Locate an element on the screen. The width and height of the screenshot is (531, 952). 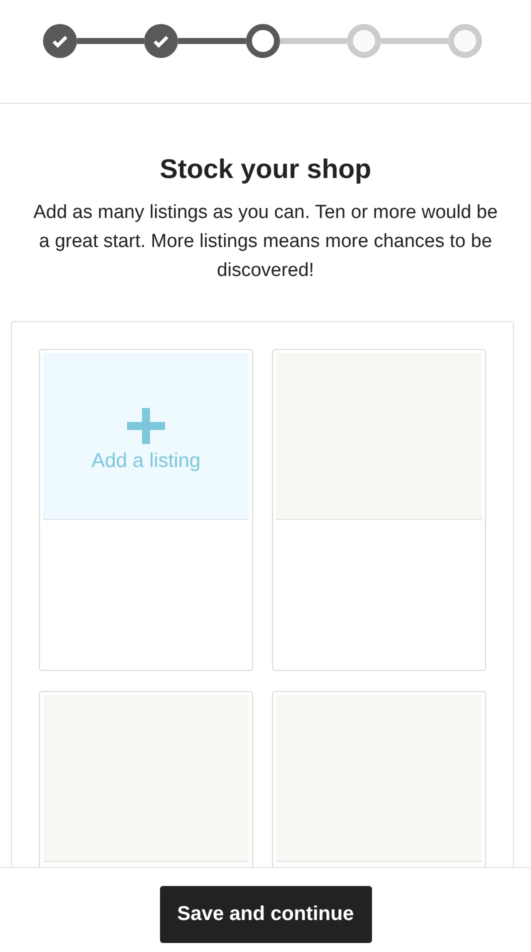
plus-icon is located at coordinates (146, 426).